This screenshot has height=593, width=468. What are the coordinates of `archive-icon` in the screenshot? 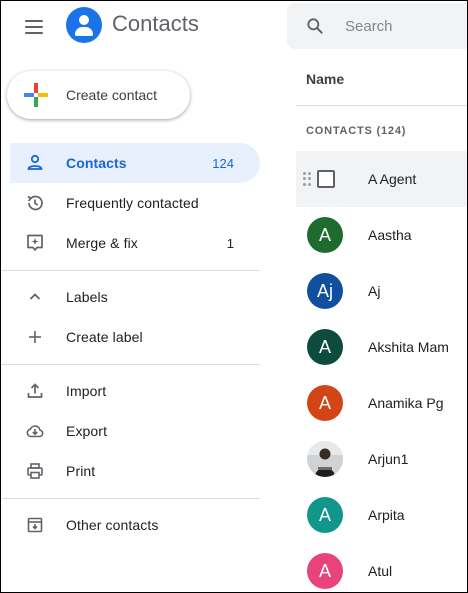 It's located at (35, 525).